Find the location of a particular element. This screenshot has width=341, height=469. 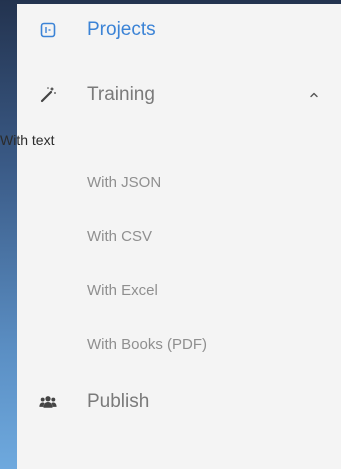

subitem-with-excel: With Excel is located at coordinates (122, 290).